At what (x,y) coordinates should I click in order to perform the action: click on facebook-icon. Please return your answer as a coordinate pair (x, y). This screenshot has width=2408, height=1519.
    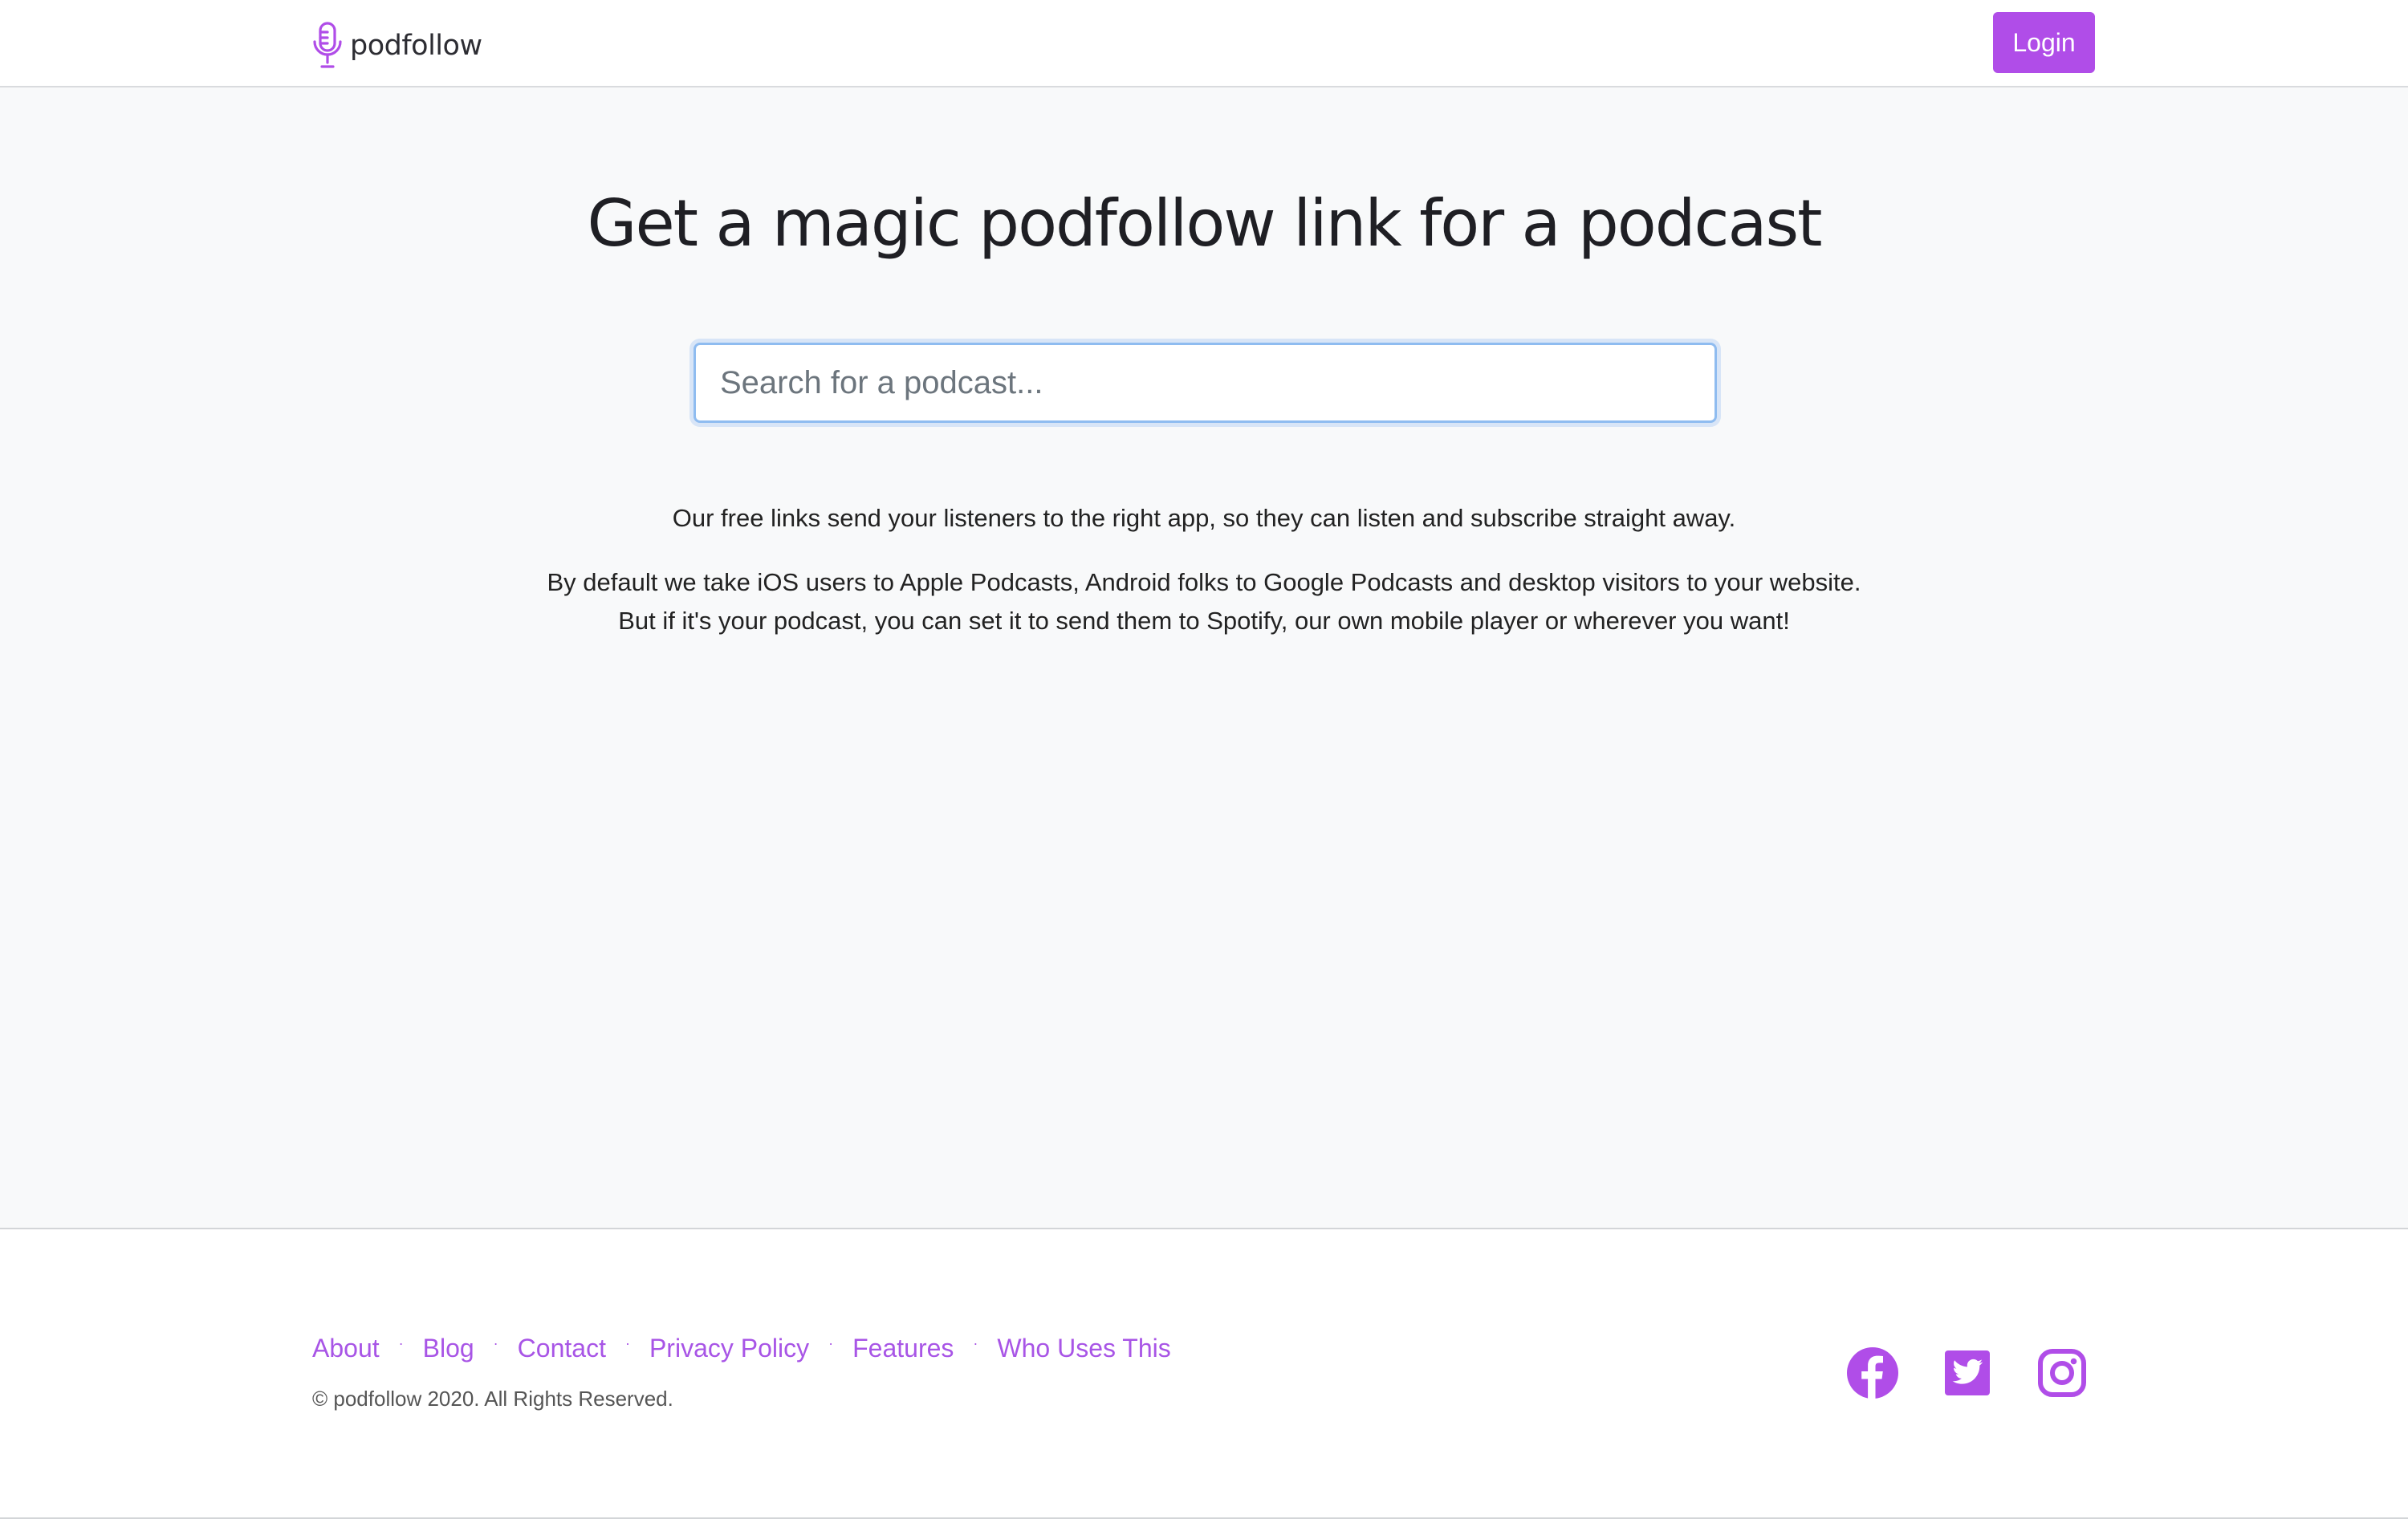
    Looking at the image, I should click on (1872, 1373).